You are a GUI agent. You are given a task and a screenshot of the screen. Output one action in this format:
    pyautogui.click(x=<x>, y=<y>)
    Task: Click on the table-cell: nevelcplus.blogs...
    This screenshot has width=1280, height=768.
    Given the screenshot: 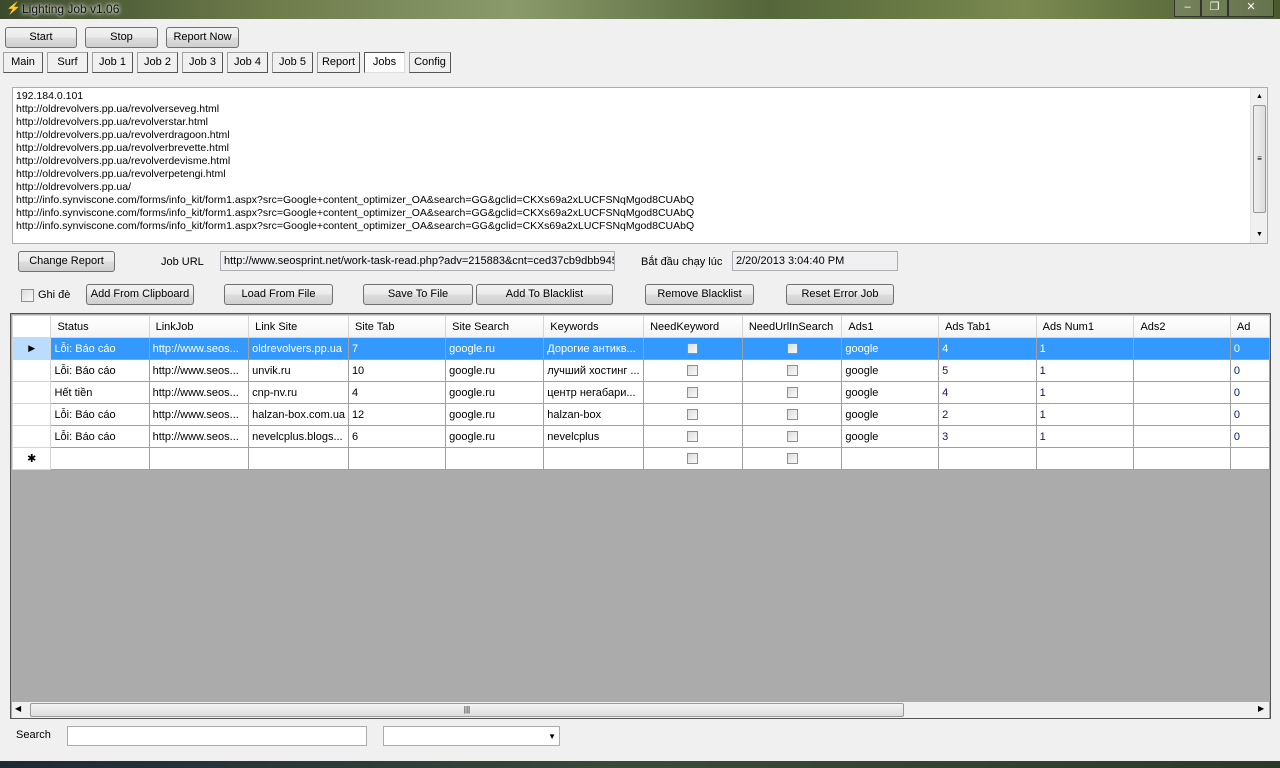 What is the action you would take?
    pyautogui.click(x=298, y=436)
    